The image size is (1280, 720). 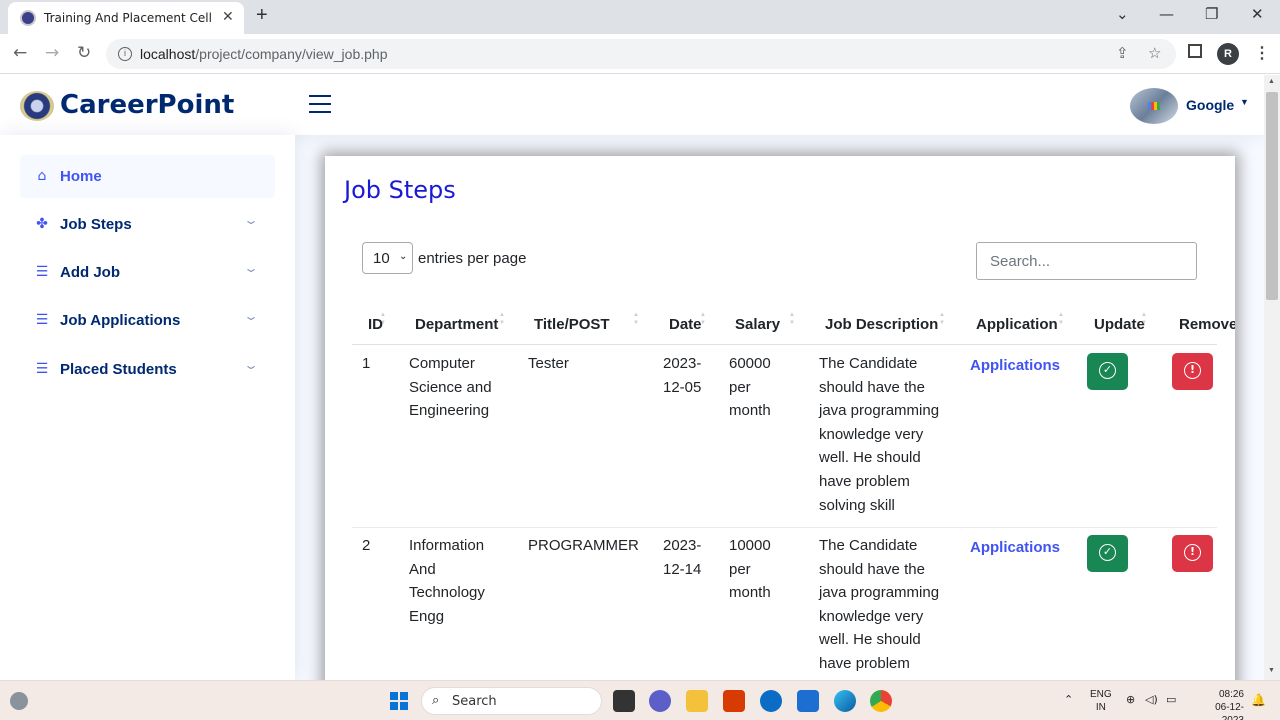 I want to click on url-host: localhost, so click(x=168, y=54).